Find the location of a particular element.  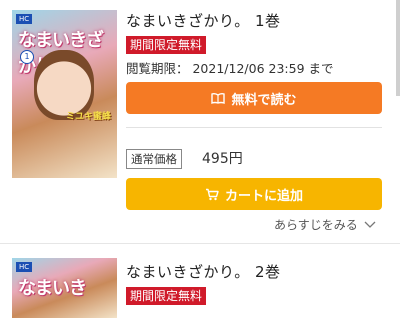

viewing-period: 閲覧期限： 2021/12/06 23:59 まで is located at coordinates (230, 68).